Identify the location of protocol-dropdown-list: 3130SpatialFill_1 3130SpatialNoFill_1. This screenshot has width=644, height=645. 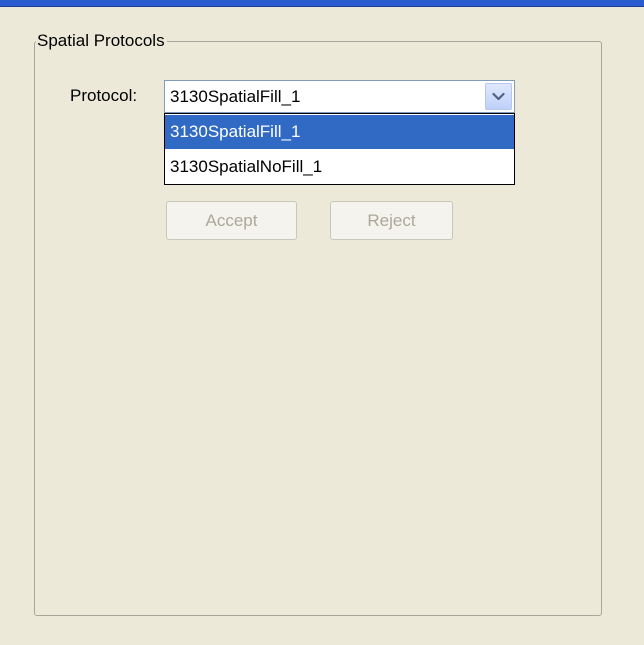
(339, 149).